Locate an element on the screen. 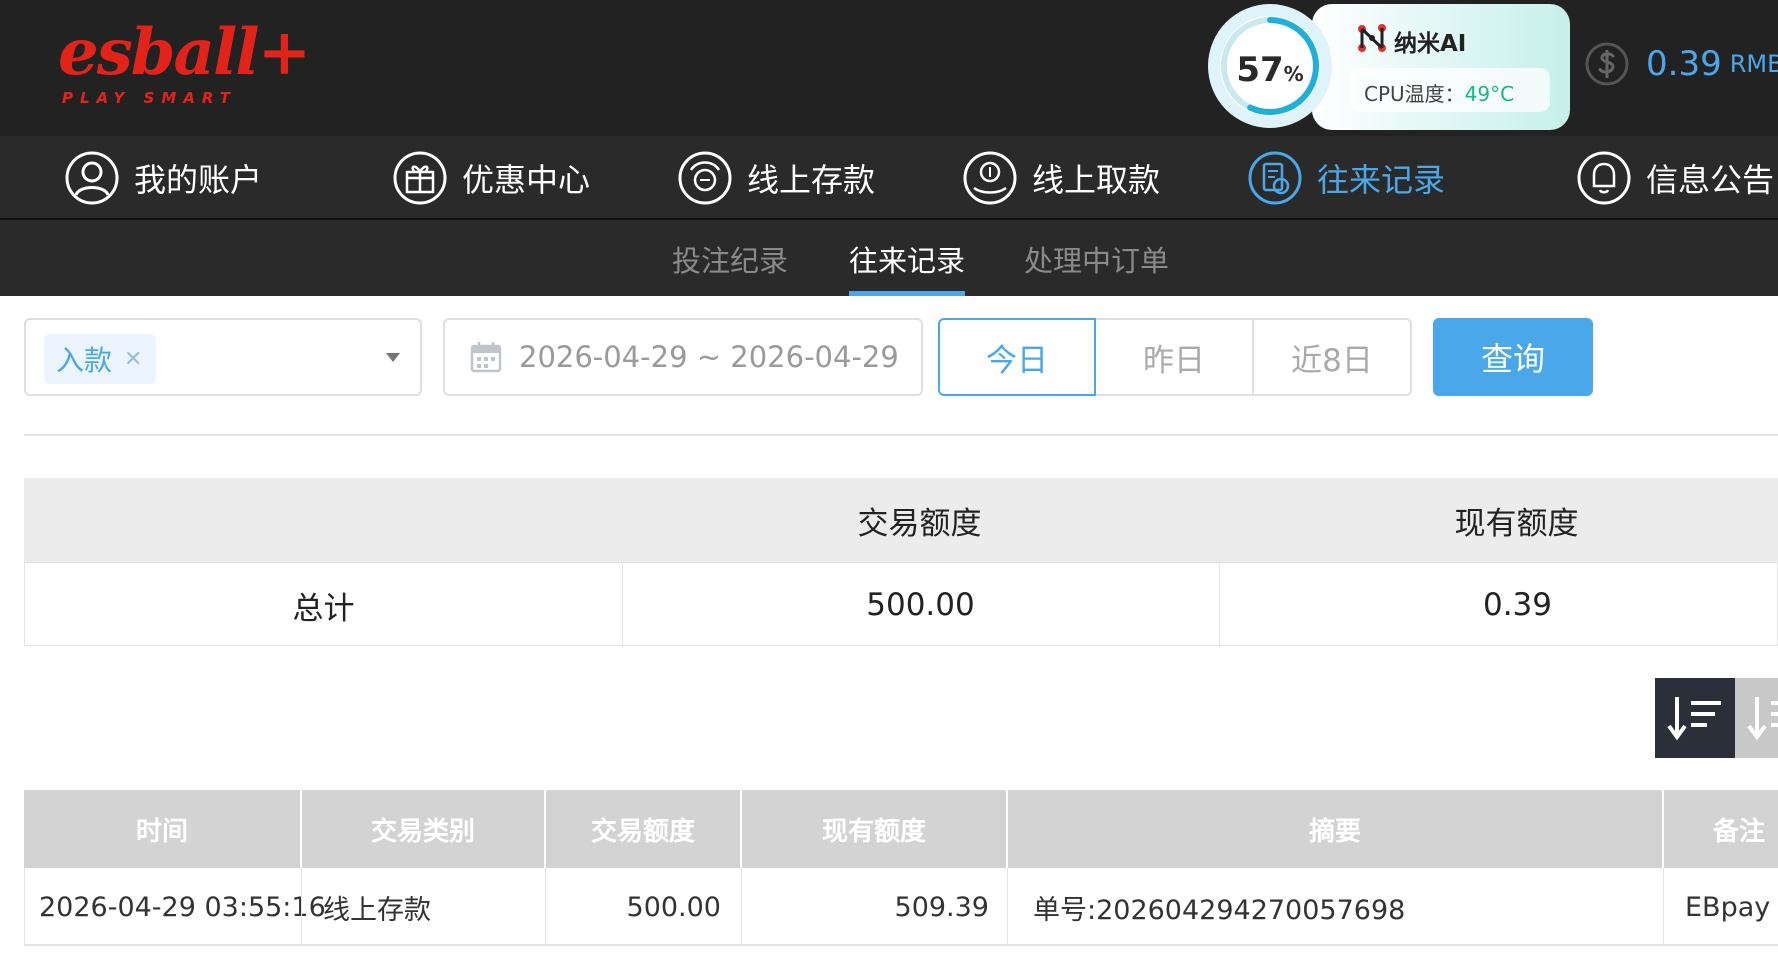 This screenshot has height=972, width=1778. nano-ai-logo-icon is located at coordinates (1372, 38).